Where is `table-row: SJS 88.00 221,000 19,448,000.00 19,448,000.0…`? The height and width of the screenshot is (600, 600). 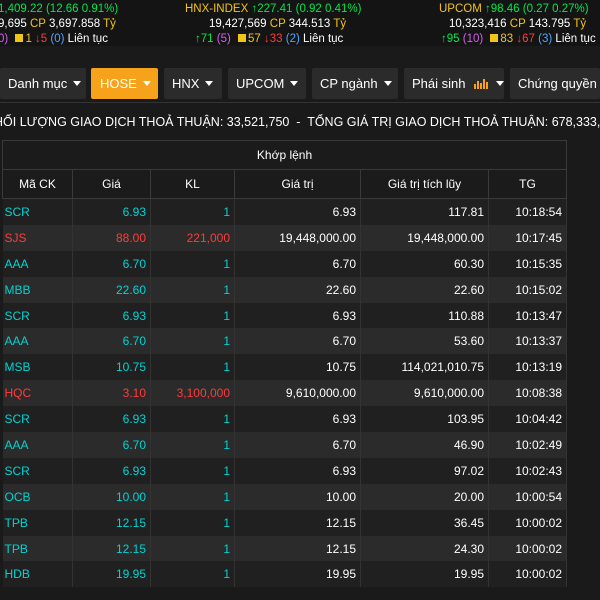
table-row: SJS 88.00 221,000 19,448,000.00 19,448,000.0… is located at coordinates (285, 237).